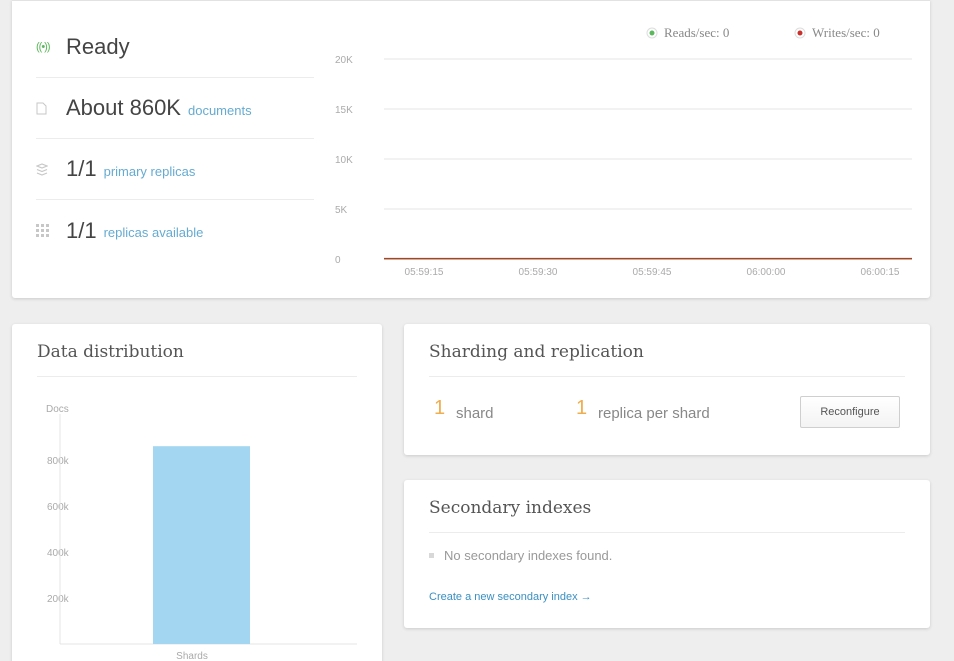 This screenshot has height=661, width=954. I want to click on replicas-available-row: 1/1 replicas available, so click(175, 230).